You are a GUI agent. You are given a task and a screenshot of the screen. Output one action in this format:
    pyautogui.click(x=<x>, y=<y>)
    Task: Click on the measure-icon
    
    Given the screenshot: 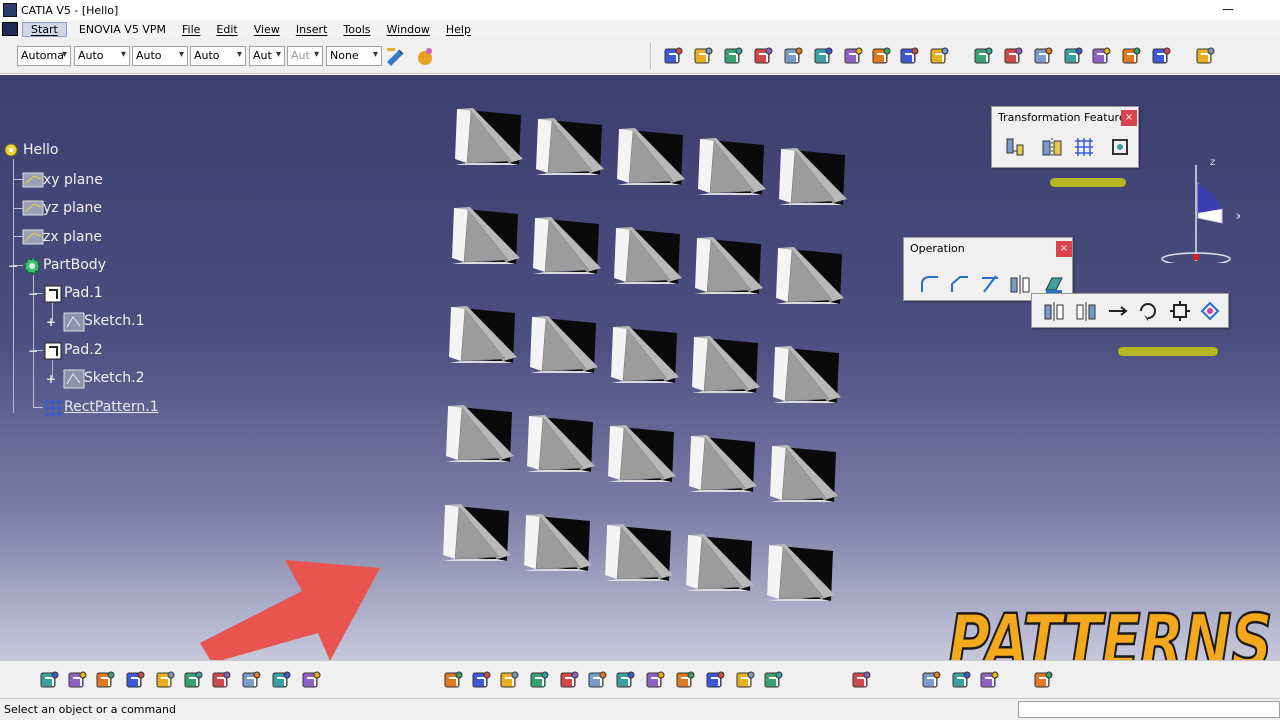 What is the action you would take?
    pyautogui.click(x=1101, y=56)
    